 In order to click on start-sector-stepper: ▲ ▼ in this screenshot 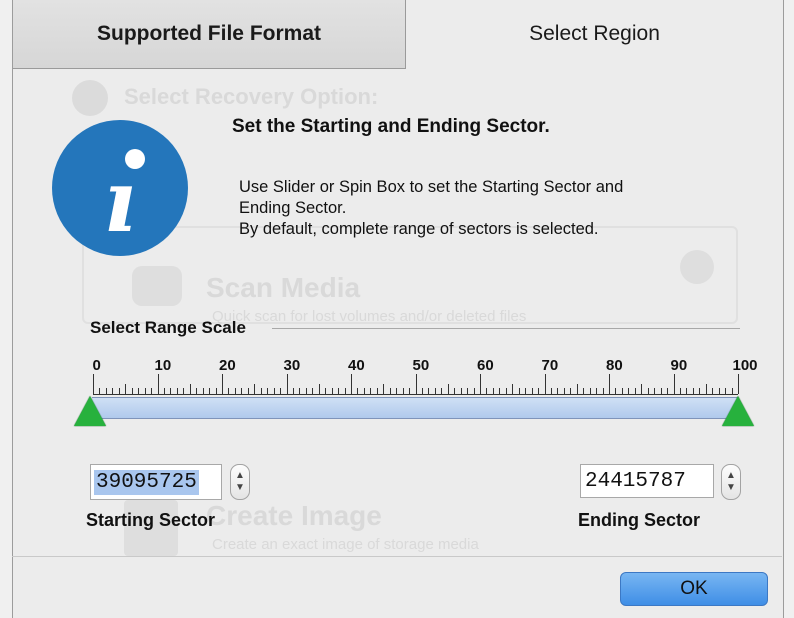, I will do `click(240, 482)`.